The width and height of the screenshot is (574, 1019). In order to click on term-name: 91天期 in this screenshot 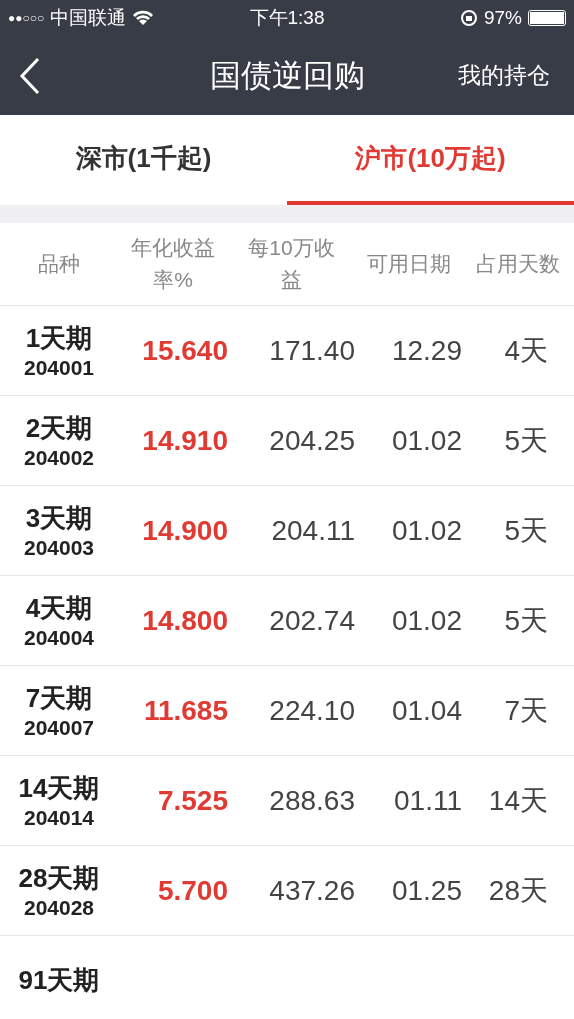, I will do `click(59, 980)`.